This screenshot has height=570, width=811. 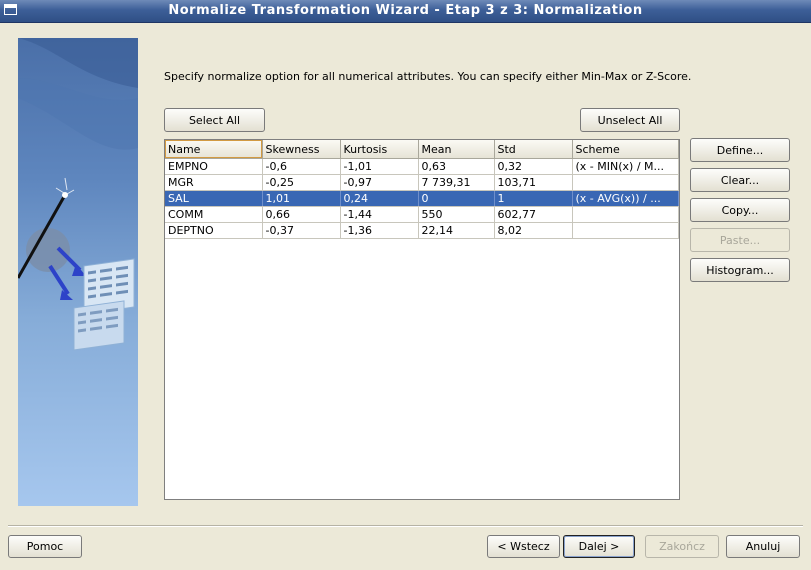 I want to click on wizard-illustration-icon, so click(x=78, y=194).